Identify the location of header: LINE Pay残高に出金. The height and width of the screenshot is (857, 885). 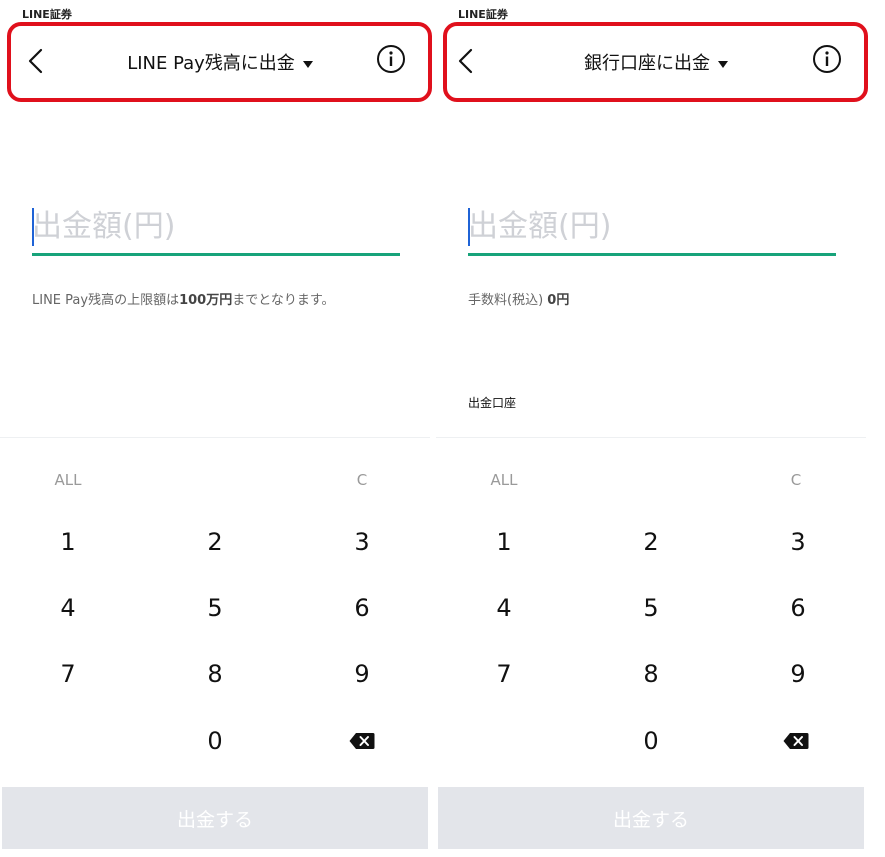
(219, 62).